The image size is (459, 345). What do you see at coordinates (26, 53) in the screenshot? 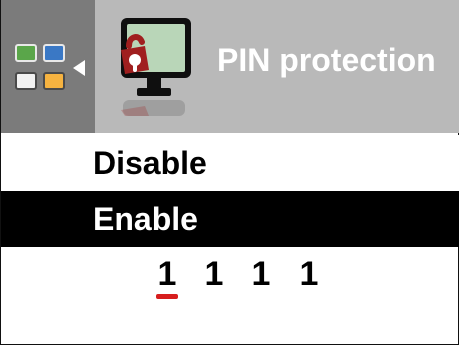
I see `input-icon-tl` at bounding box center [26, 53].